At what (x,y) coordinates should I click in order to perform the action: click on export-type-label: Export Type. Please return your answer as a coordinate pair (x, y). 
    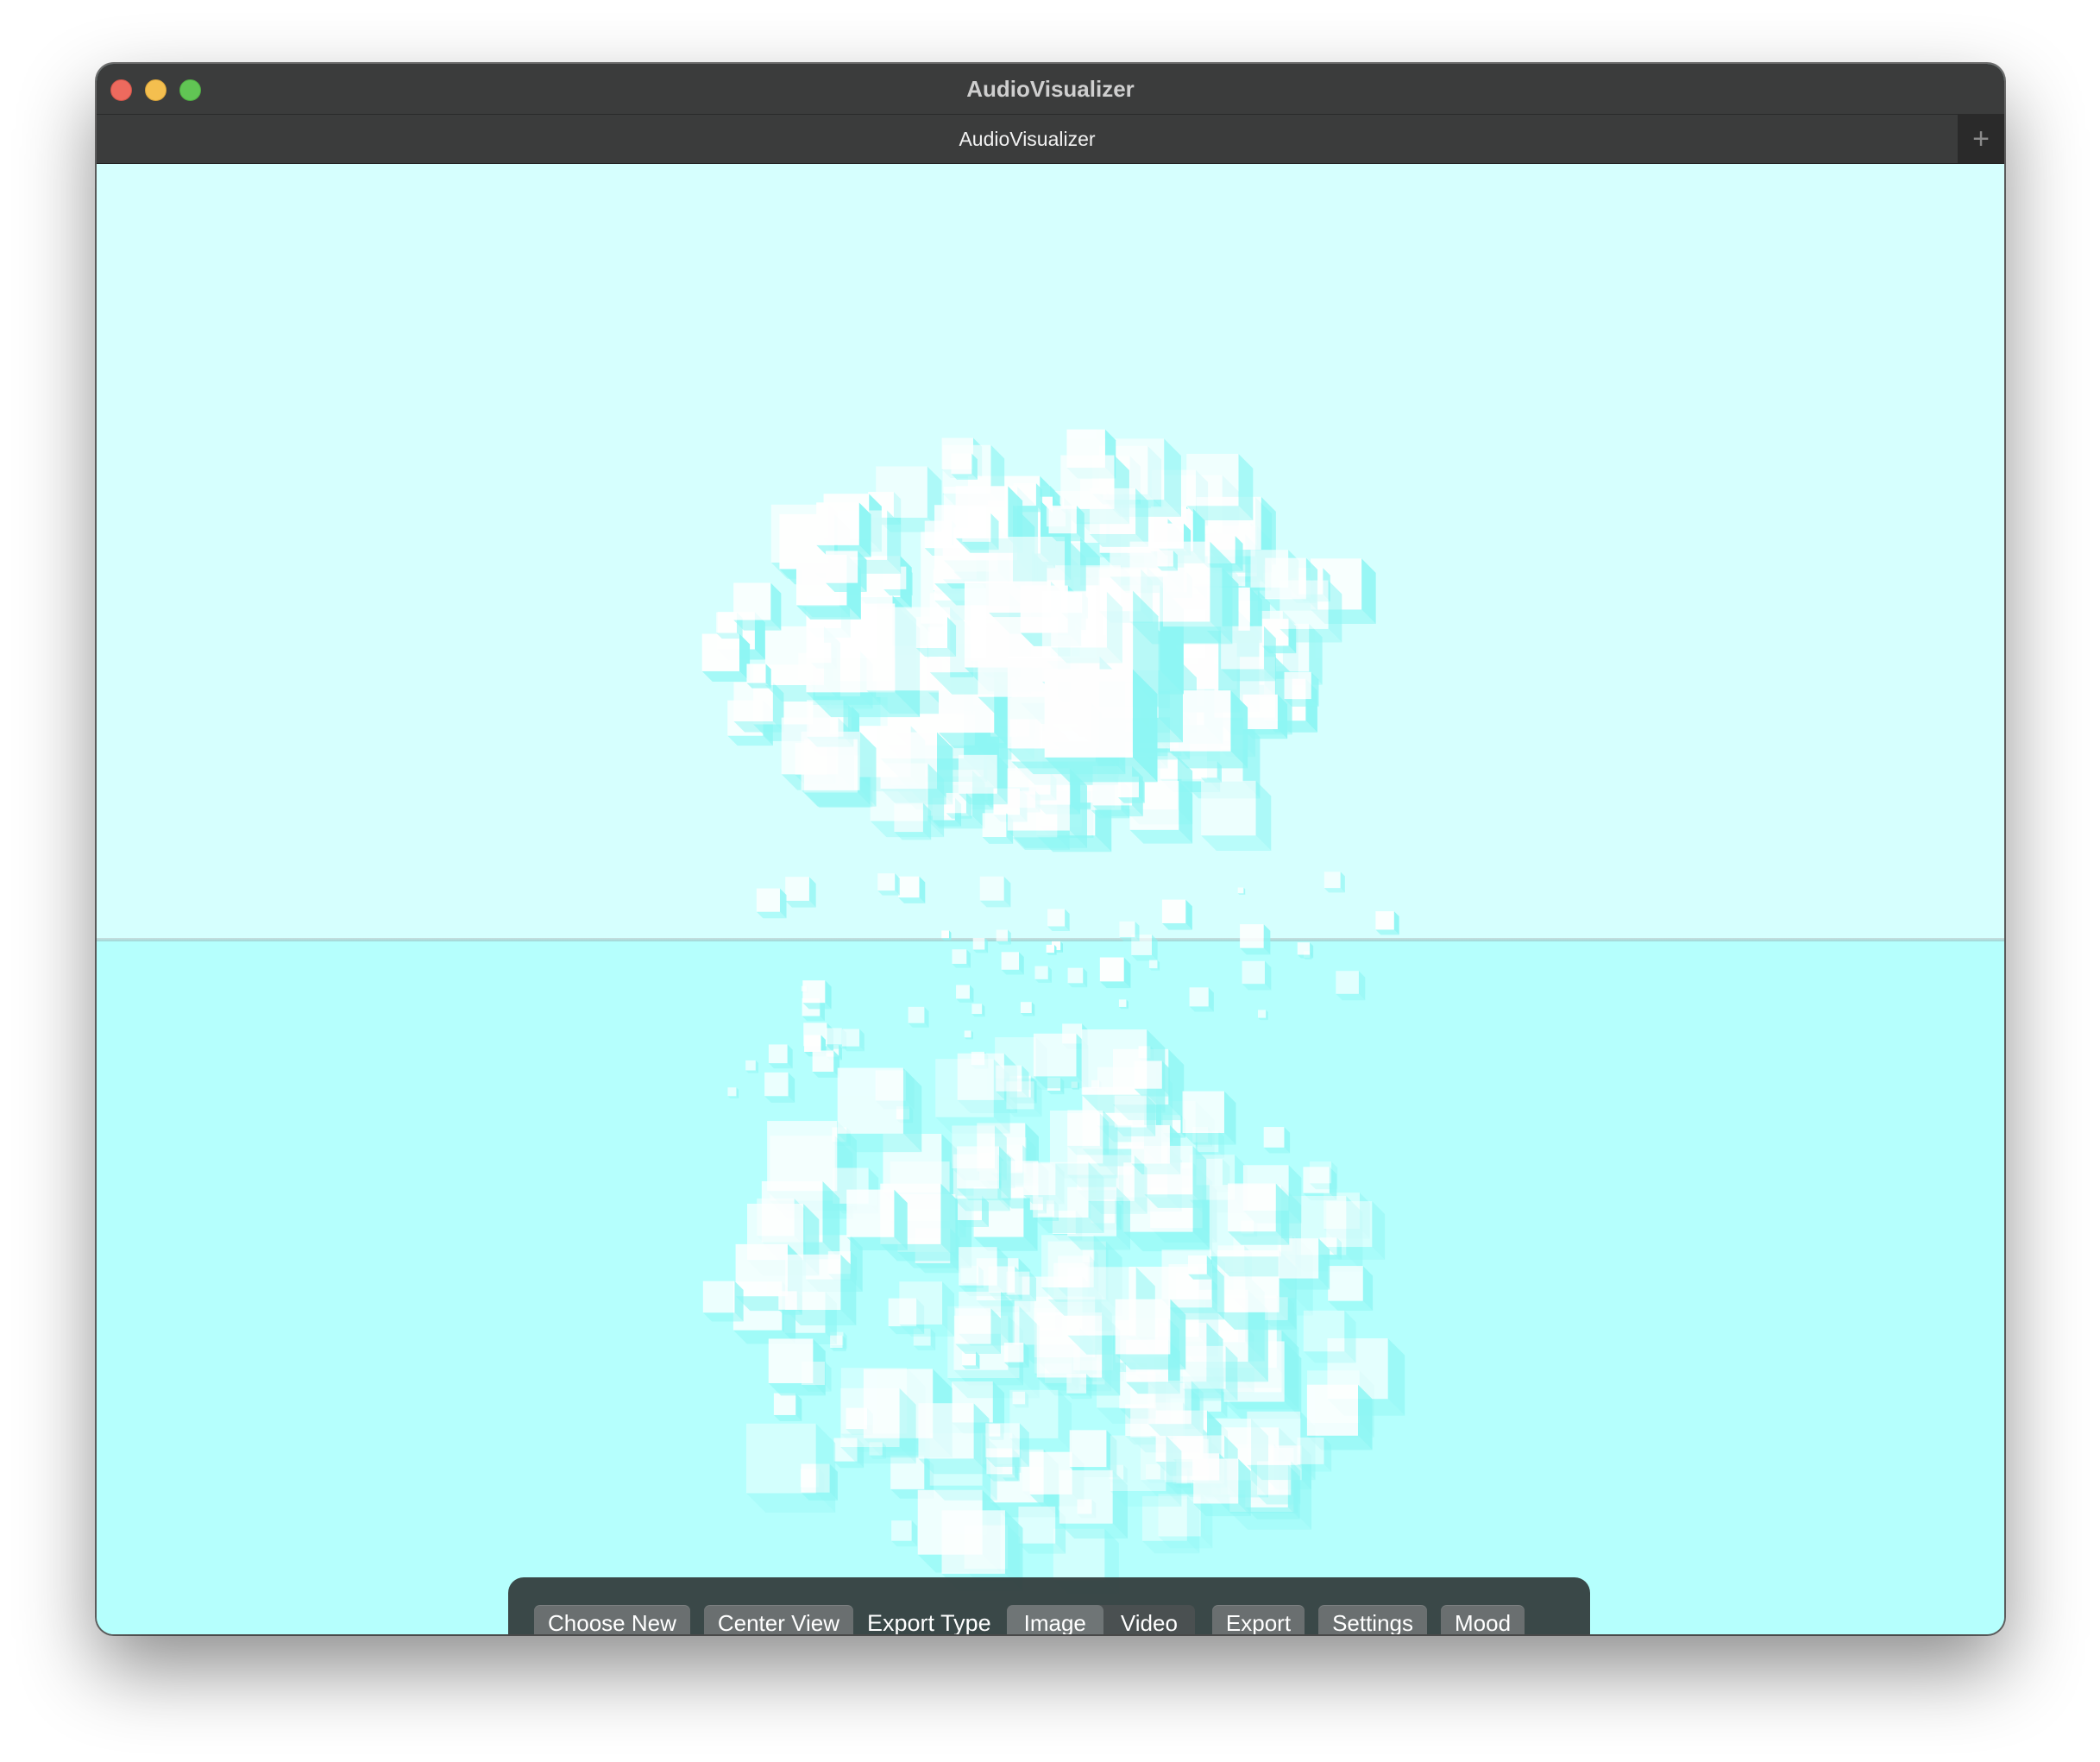
    Looking at the image, I should click on (929, 1622).